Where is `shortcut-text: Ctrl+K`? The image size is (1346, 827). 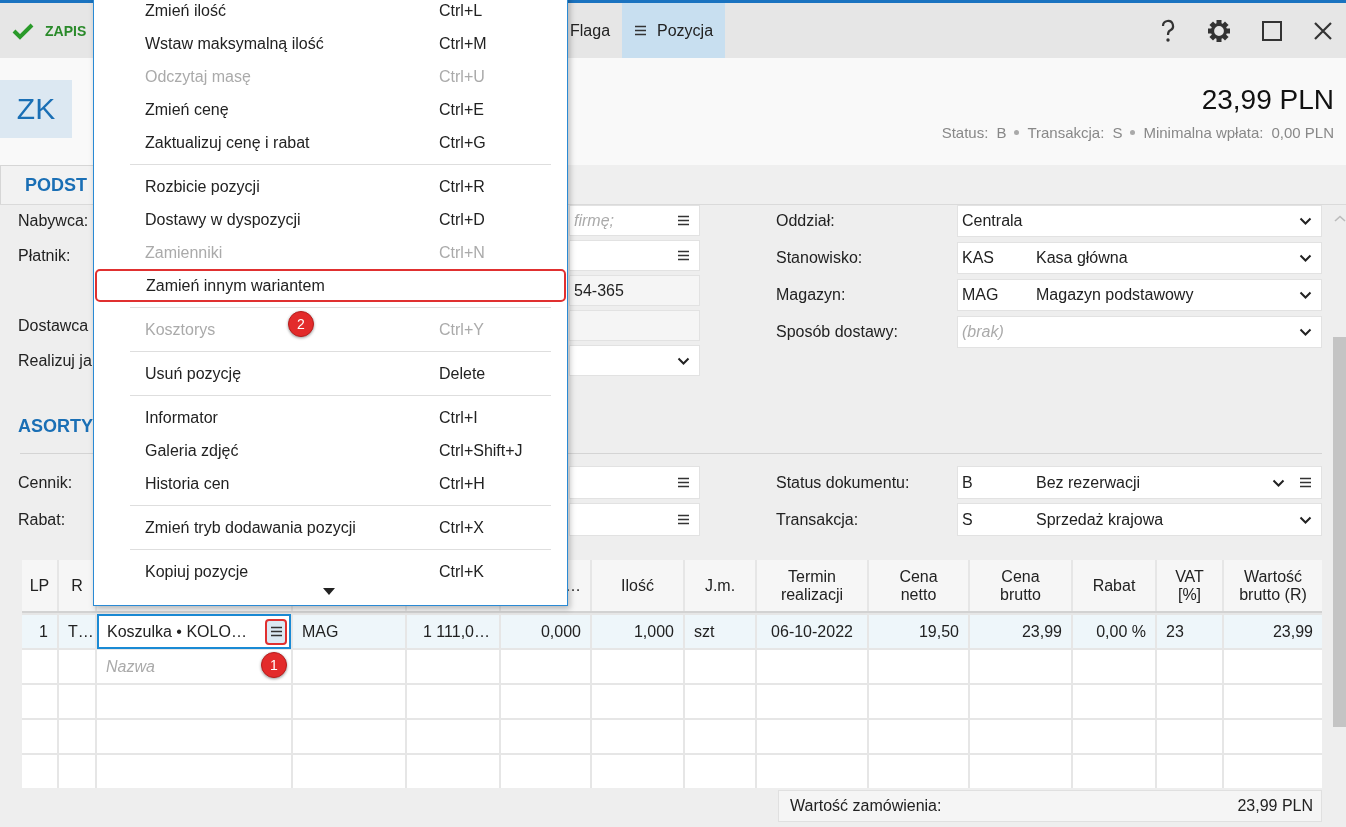
shortcut-text: Ctrl+K is located at coordinates (461, 571).